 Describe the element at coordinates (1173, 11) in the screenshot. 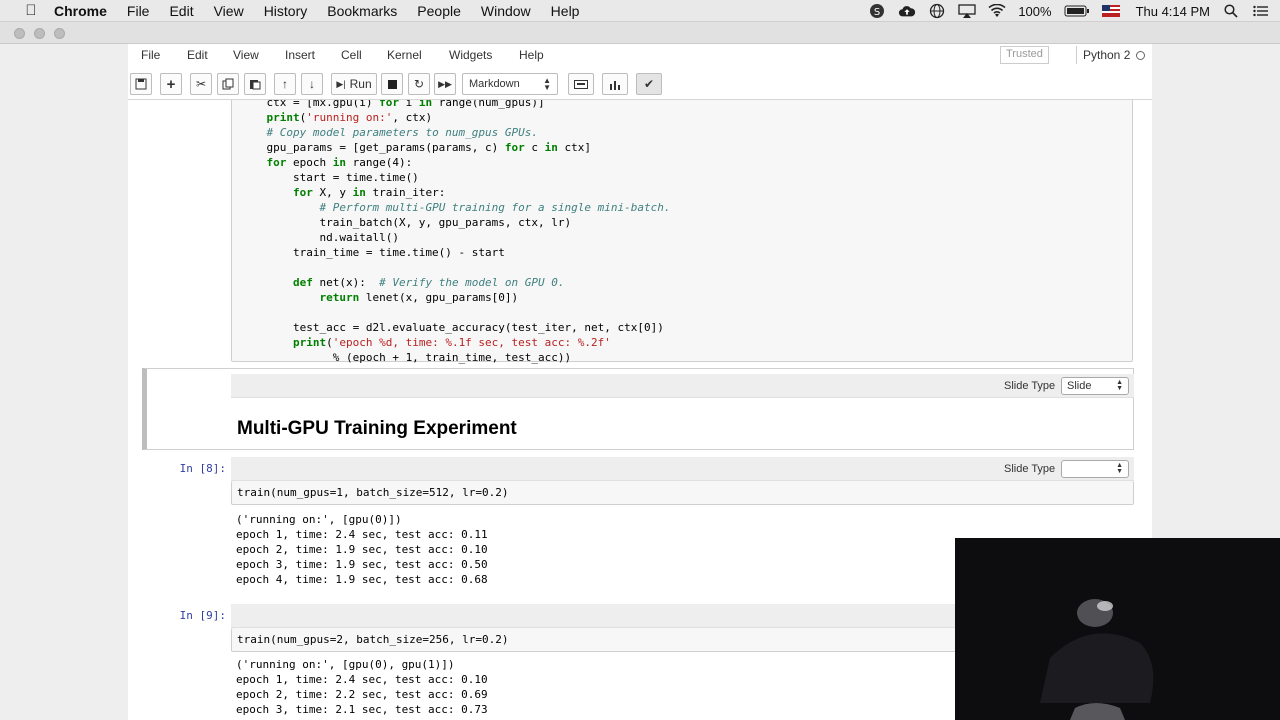

I see `clock: Thu 4:14 PM` at that location.